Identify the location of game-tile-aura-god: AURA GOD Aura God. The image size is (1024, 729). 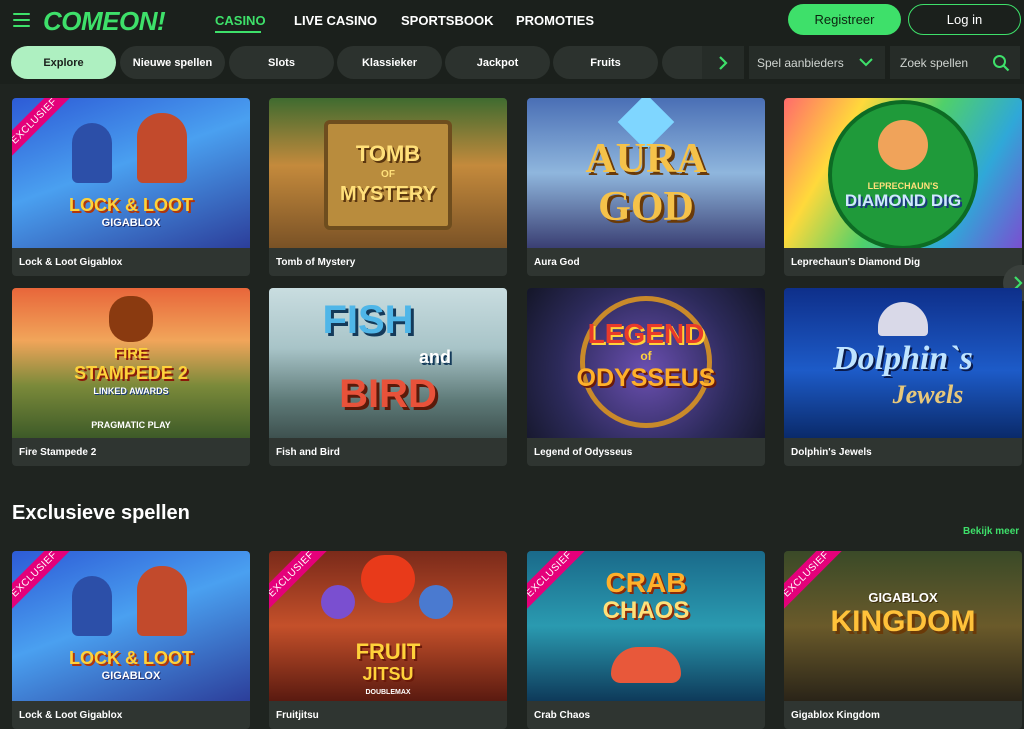
(646, 187).